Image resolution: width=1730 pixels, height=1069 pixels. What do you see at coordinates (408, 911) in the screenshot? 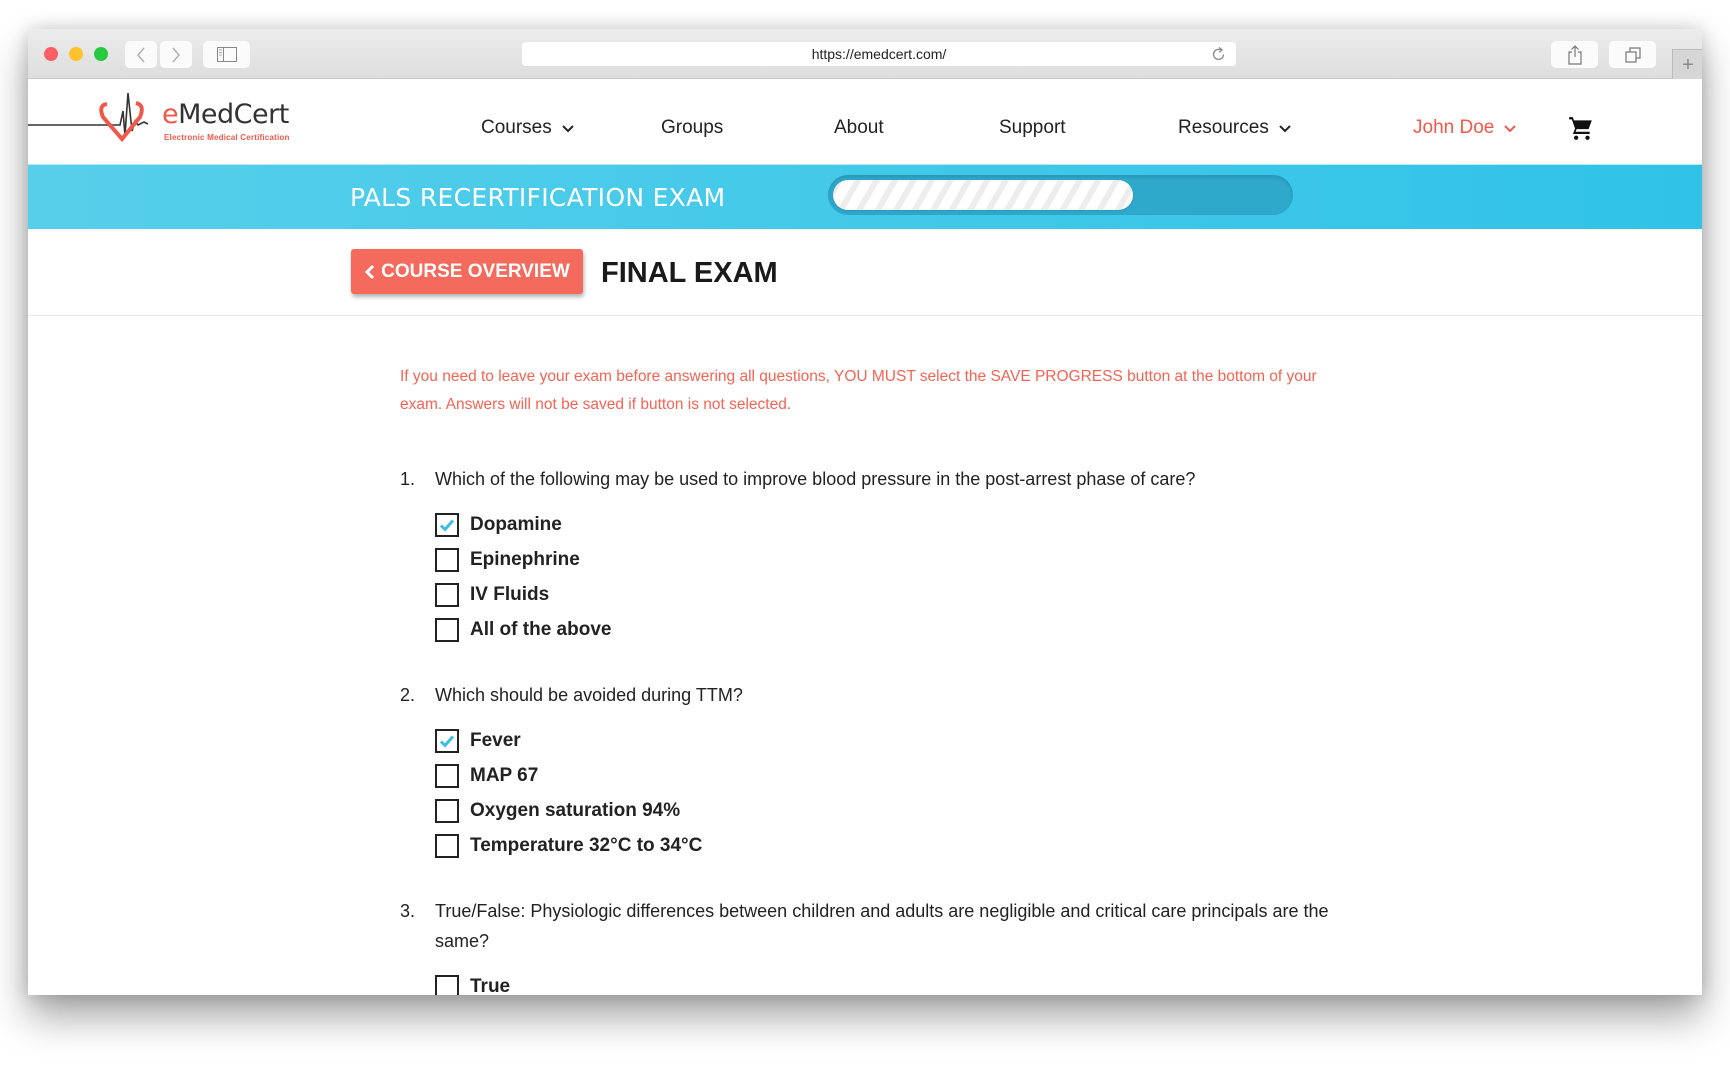
I see `question-number: 3.` at bounding box center [408, 911].